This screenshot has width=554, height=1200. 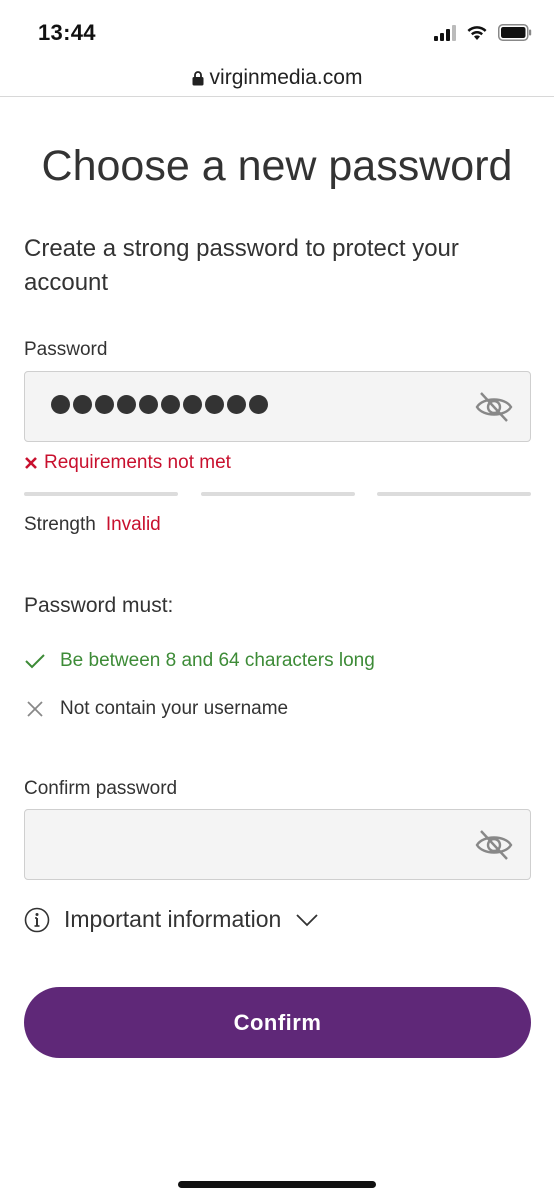 I want to click on password-error: Requirements not met, so click(x=127, y=463).